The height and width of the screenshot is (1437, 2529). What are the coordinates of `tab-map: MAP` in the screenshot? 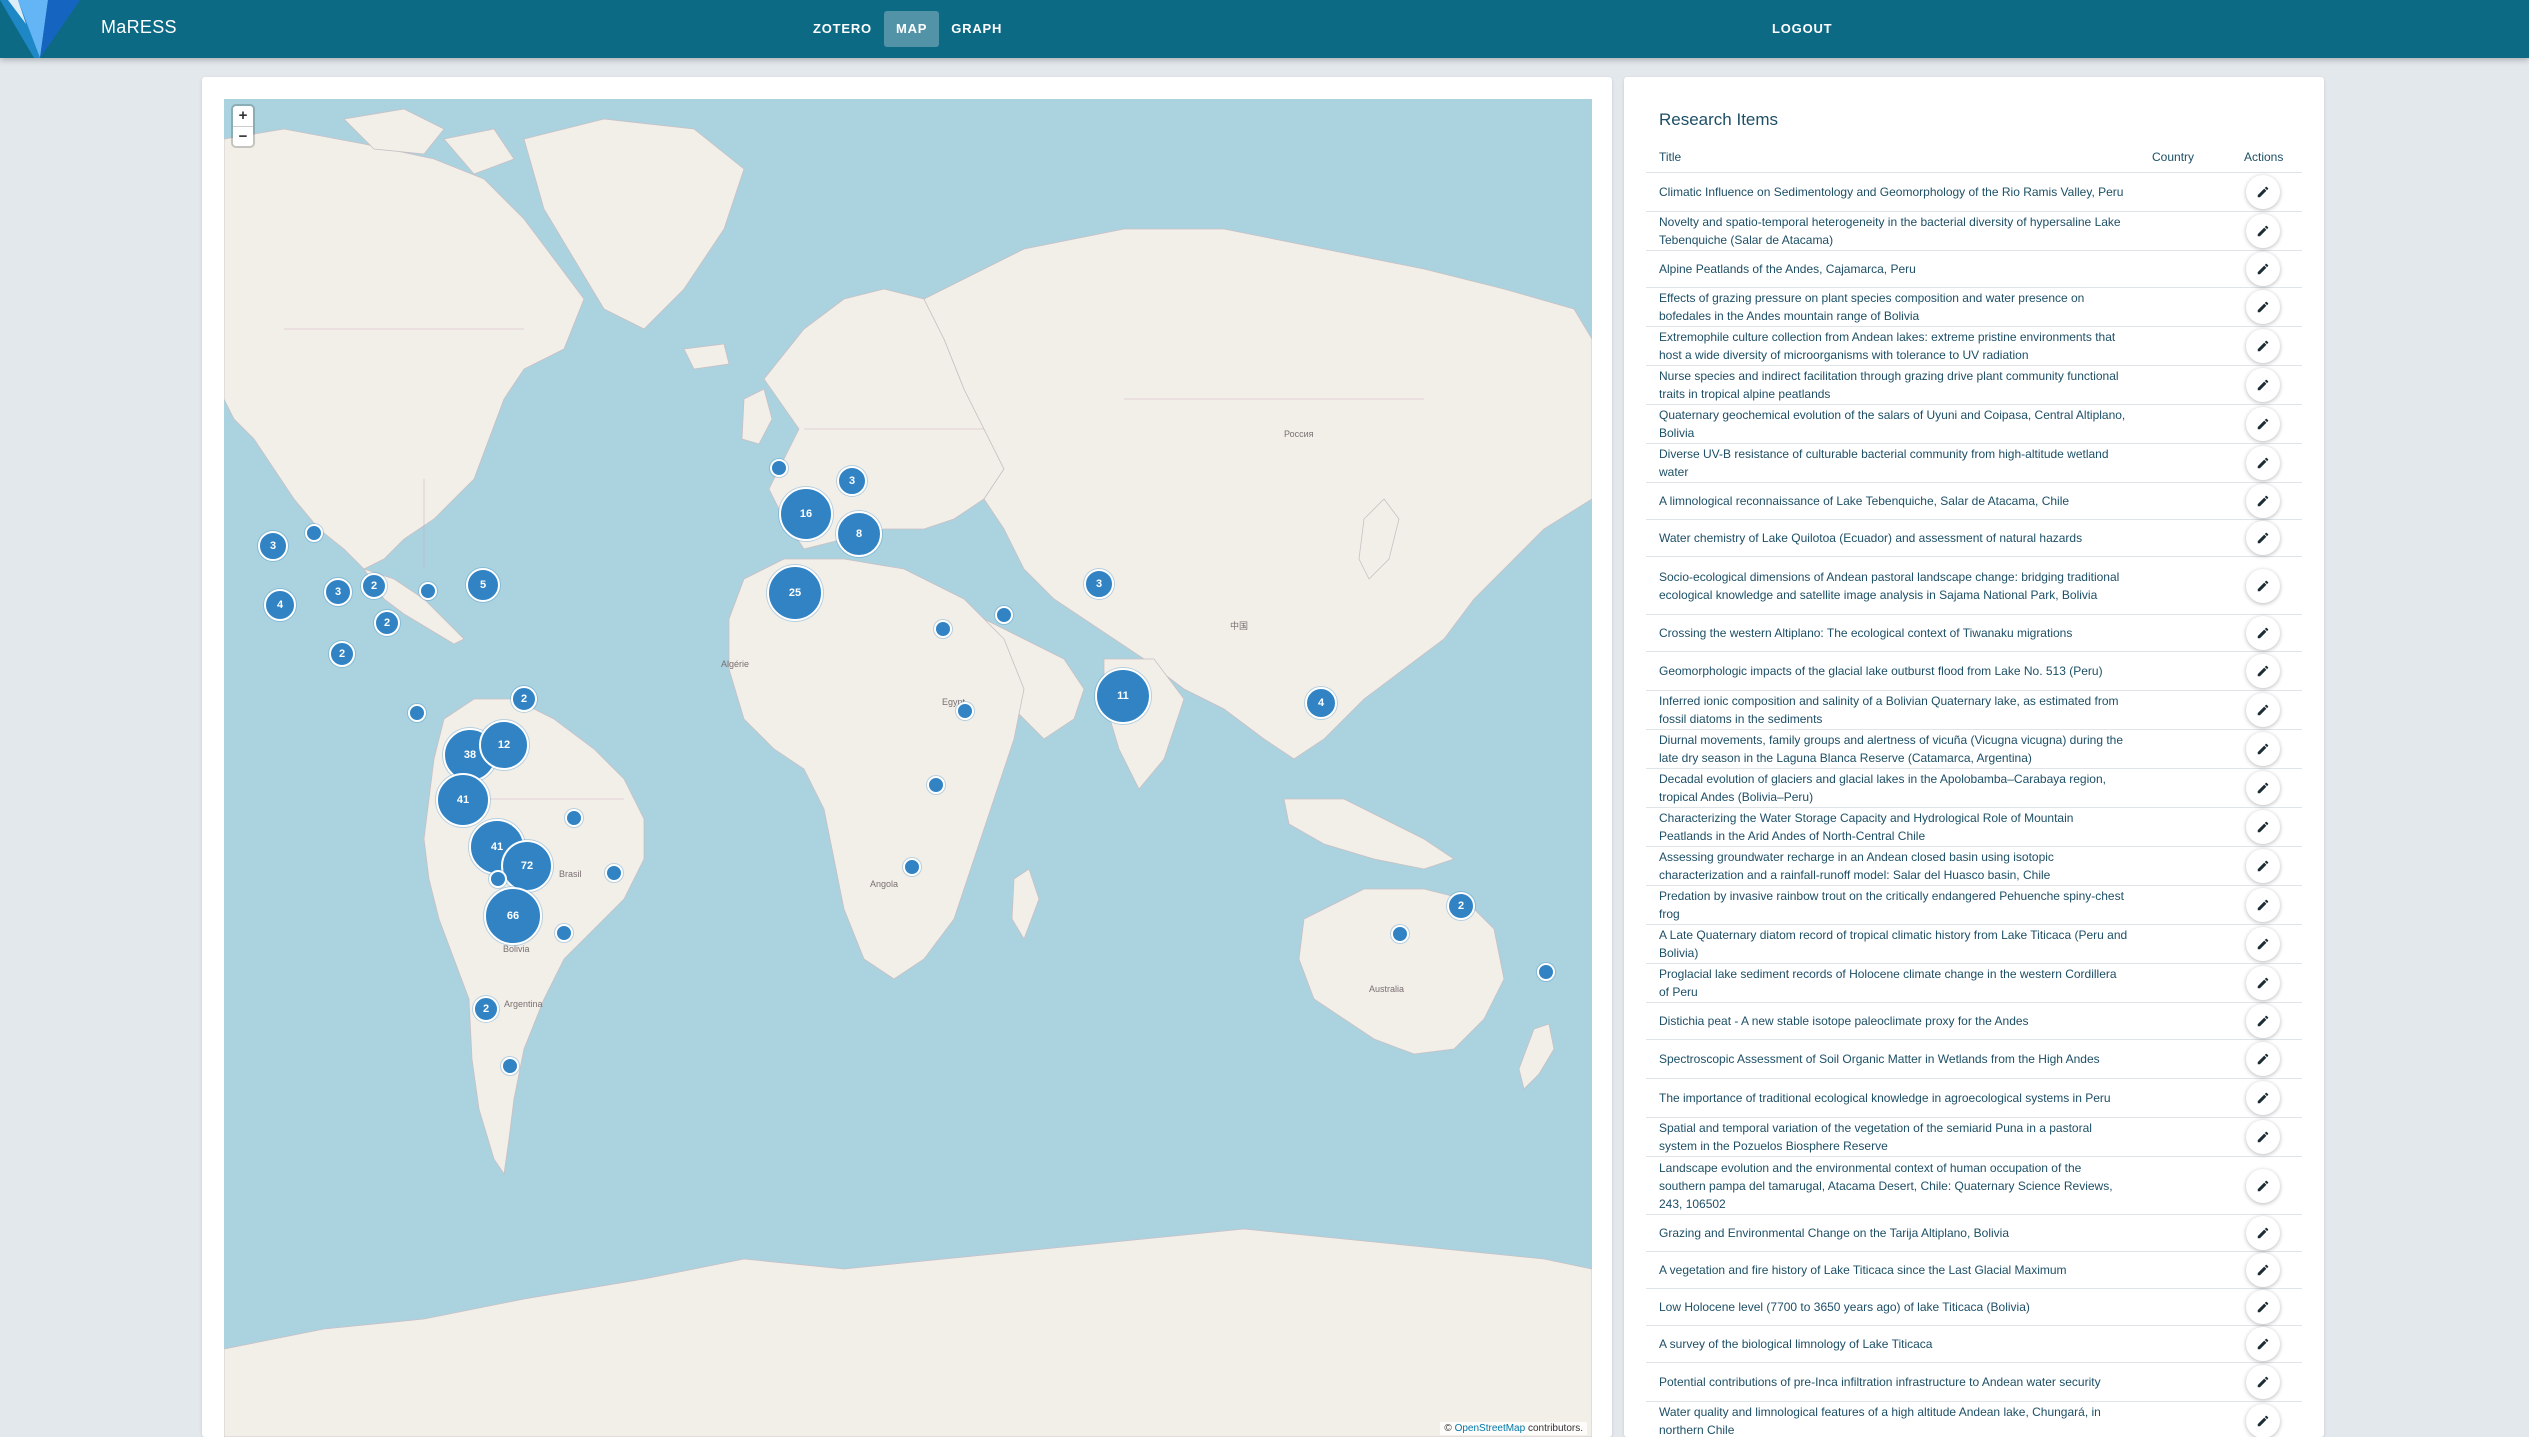 It's located at (911, 29).